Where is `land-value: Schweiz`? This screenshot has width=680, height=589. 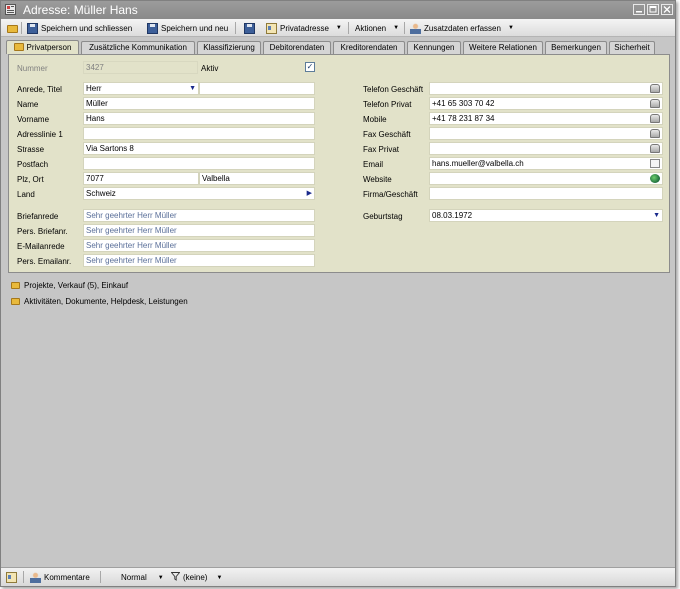
land-value: Schweiz is located at coordinates (101, 193).